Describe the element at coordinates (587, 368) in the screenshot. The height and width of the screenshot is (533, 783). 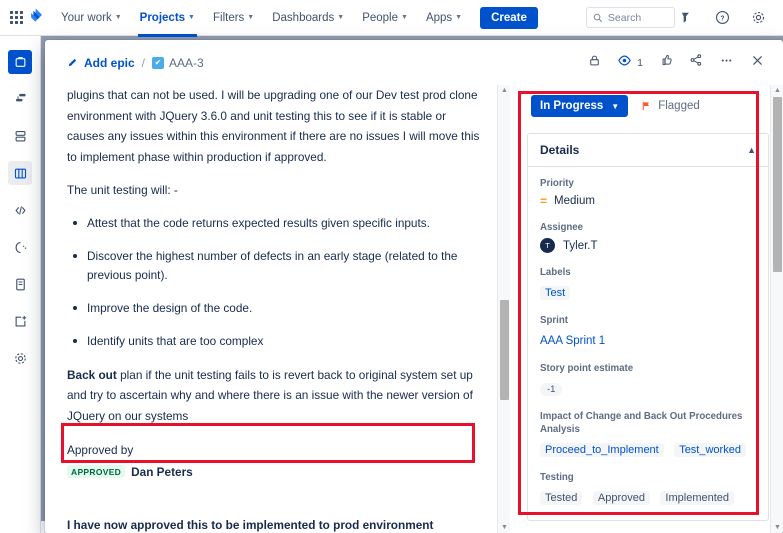
I see `field-label: Story point estimate` at that location.